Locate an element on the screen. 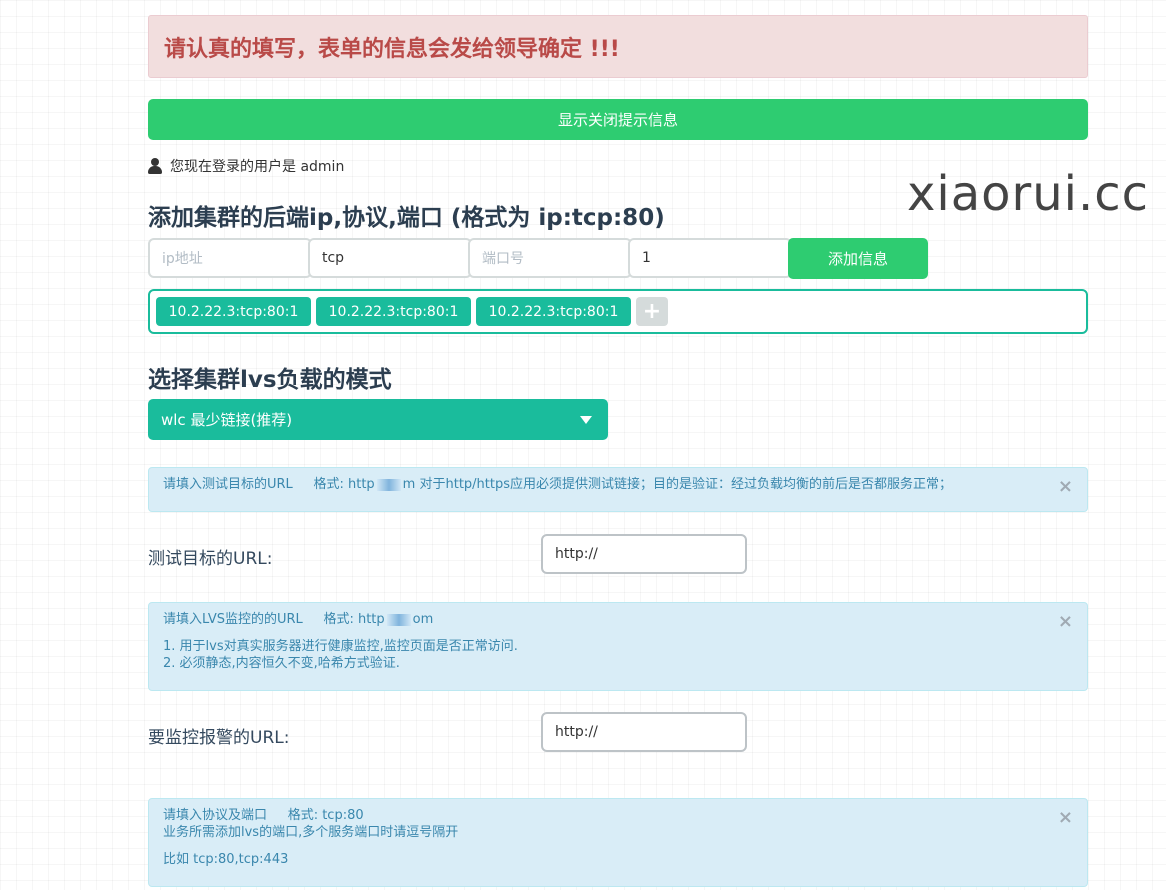 The image size is (1166, 890). warning-text: 请认真的填写，表单的信息会发给领导确定 !!! is located at coordinates (392, 49).